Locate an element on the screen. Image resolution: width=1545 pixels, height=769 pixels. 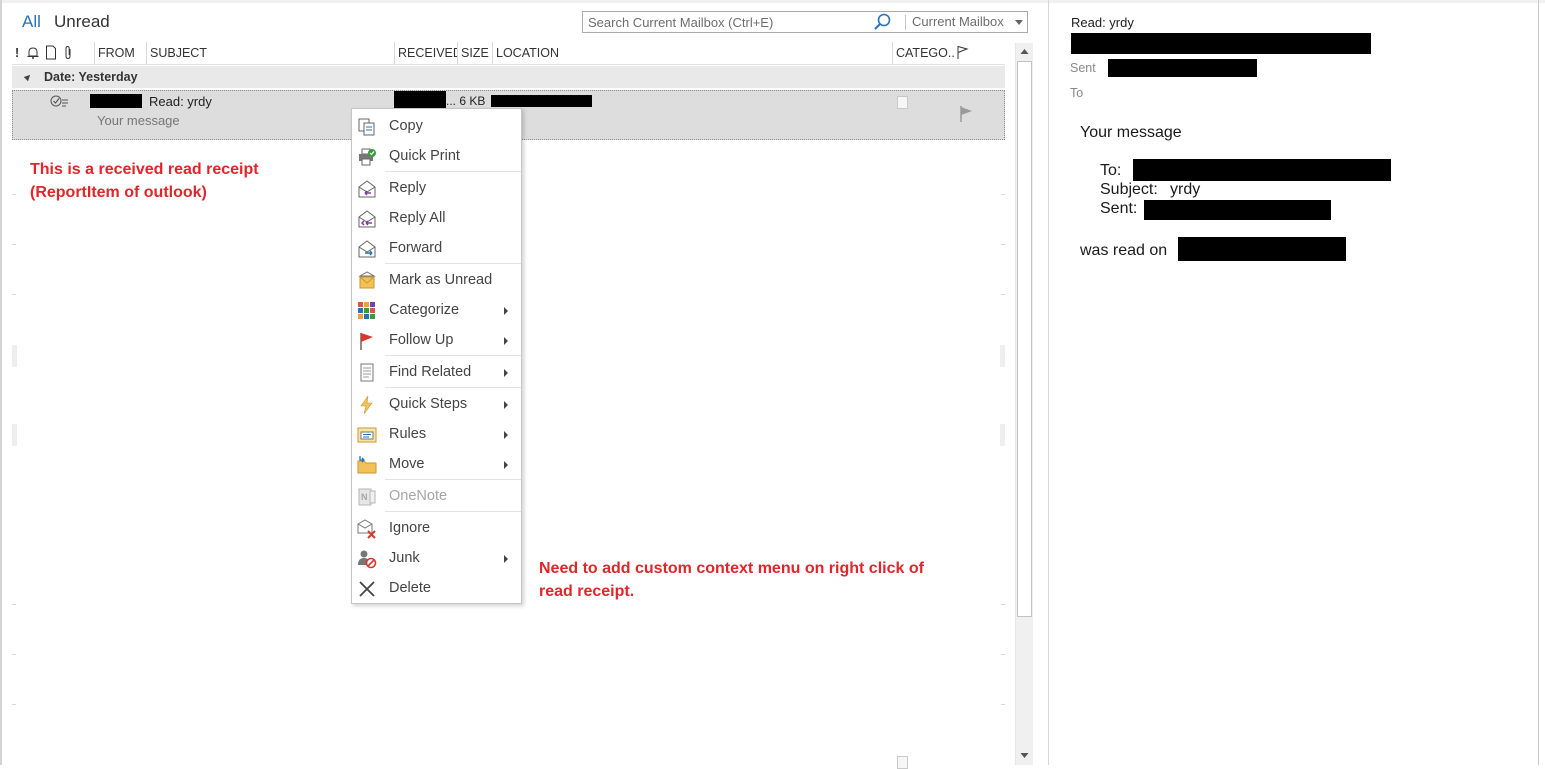
menu-item-rules: Rules is located at coordinates (436, 434).